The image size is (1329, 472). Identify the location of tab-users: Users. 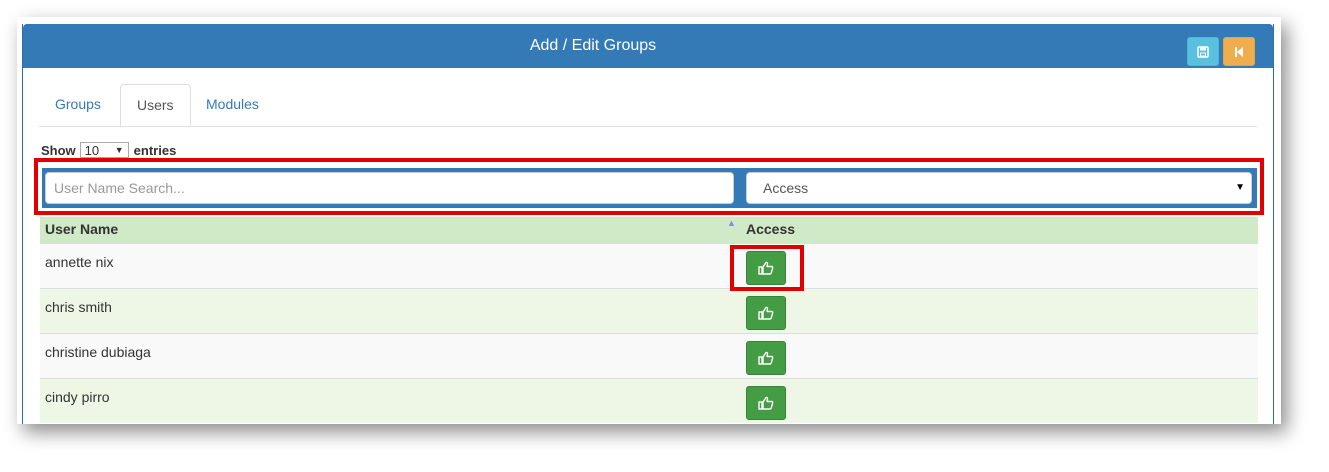
(155, 105).